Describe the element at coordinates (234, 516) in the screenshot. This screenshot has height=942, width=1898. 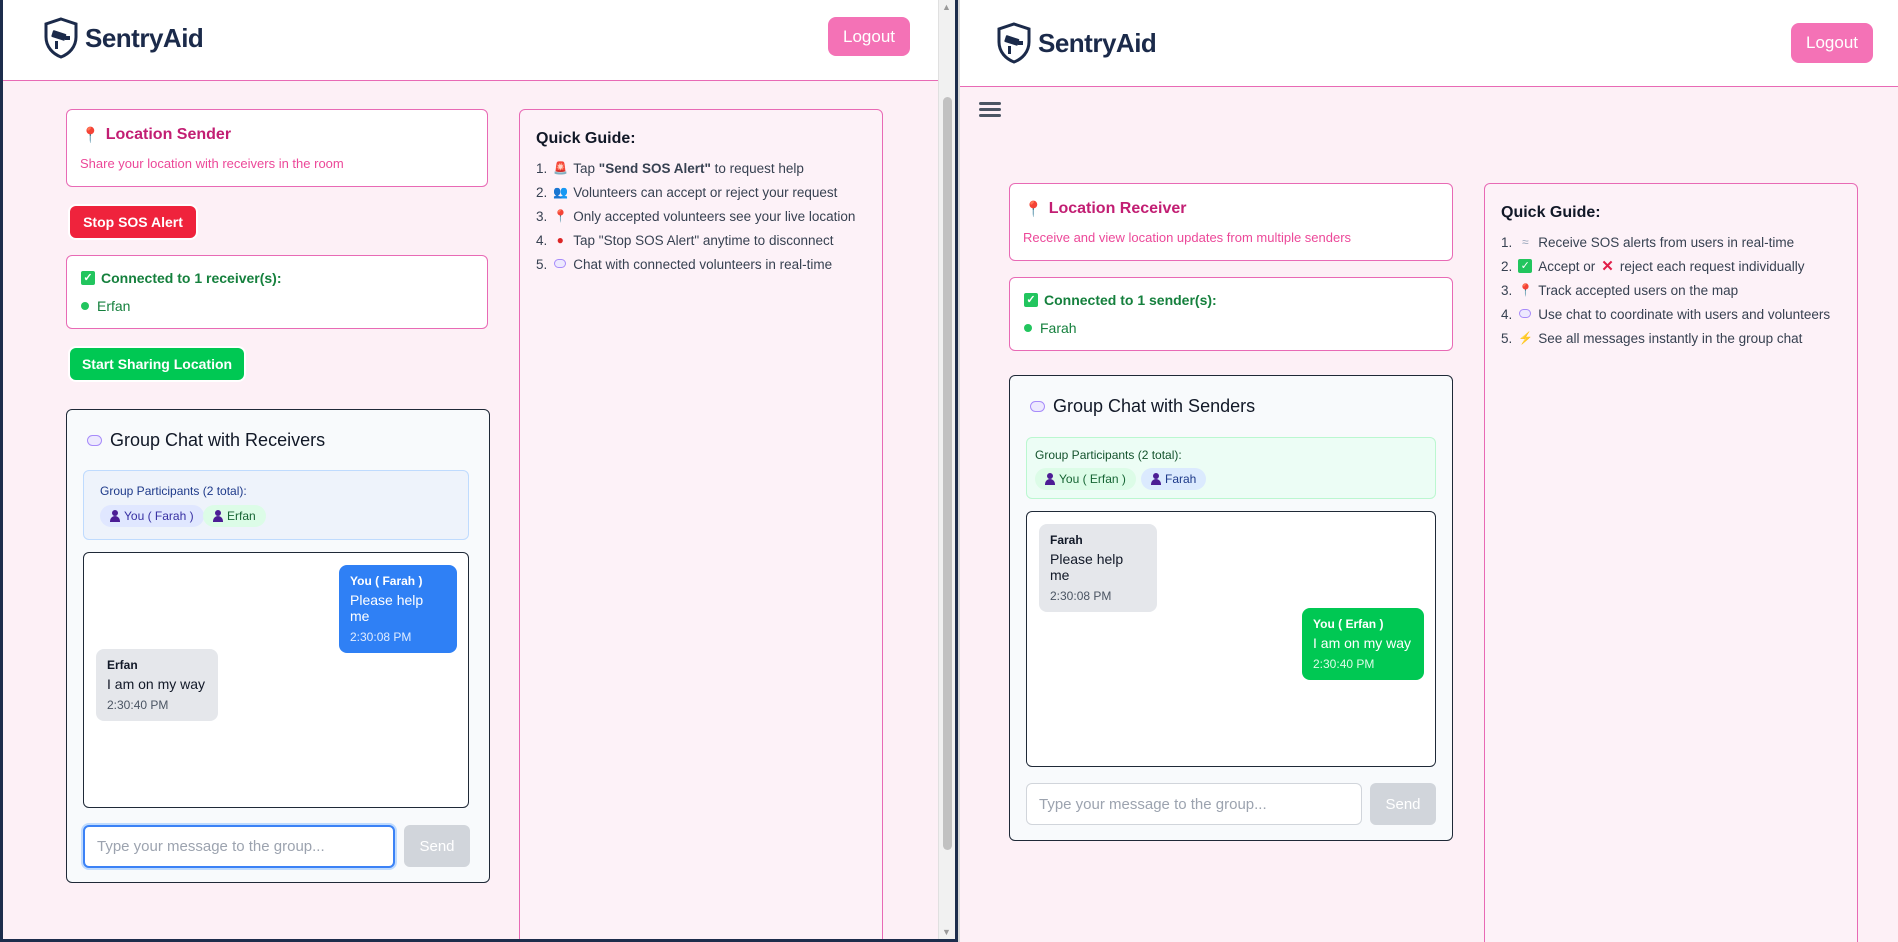
I see `participant-chip: Erfan` at that location.